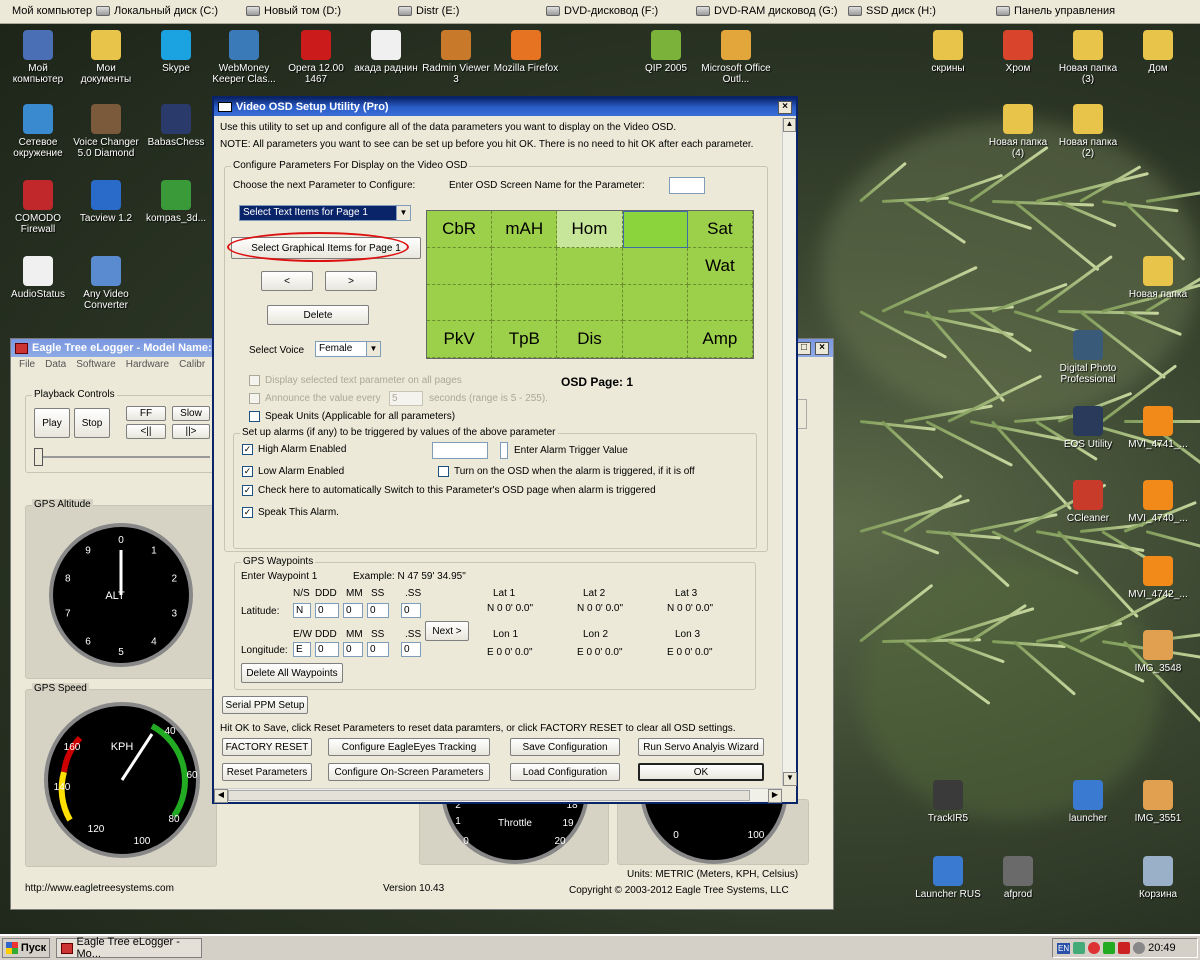  Describe the element at coordinates (767, 11) in the screenshot. I see `drive-item: DVD-RAM дисковод (G:)` at that location.